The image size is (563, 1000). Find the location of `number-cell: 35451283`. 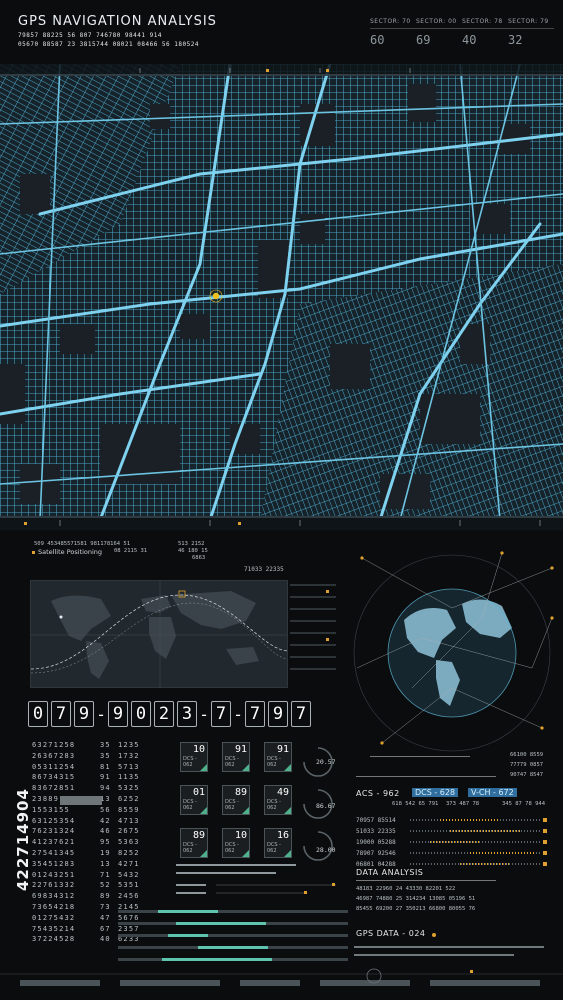

number-cell: 35451283 is located at coordinates (54, 863).